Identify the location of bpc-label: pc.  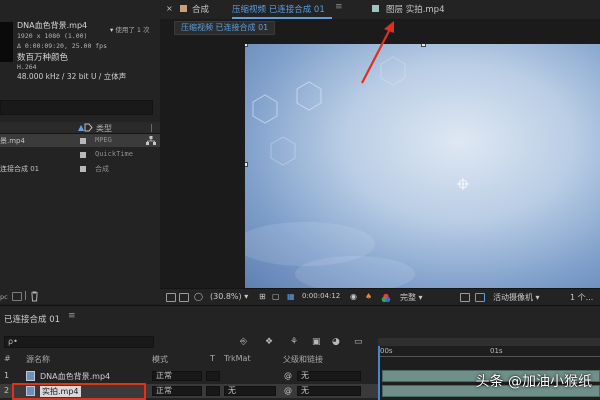
(4, 297).